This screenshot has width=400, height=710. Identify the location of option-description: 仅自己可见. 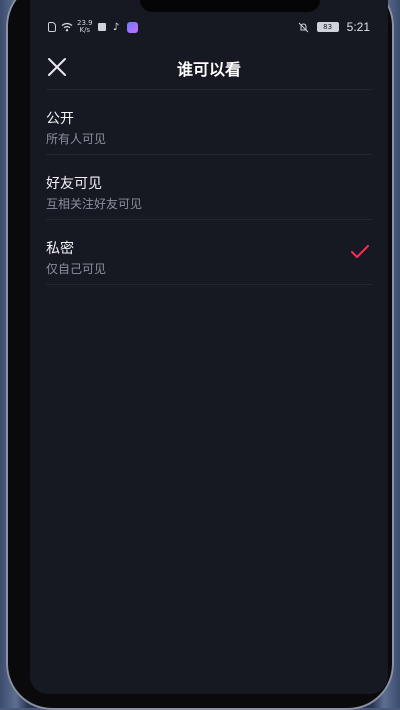
(76, 269).